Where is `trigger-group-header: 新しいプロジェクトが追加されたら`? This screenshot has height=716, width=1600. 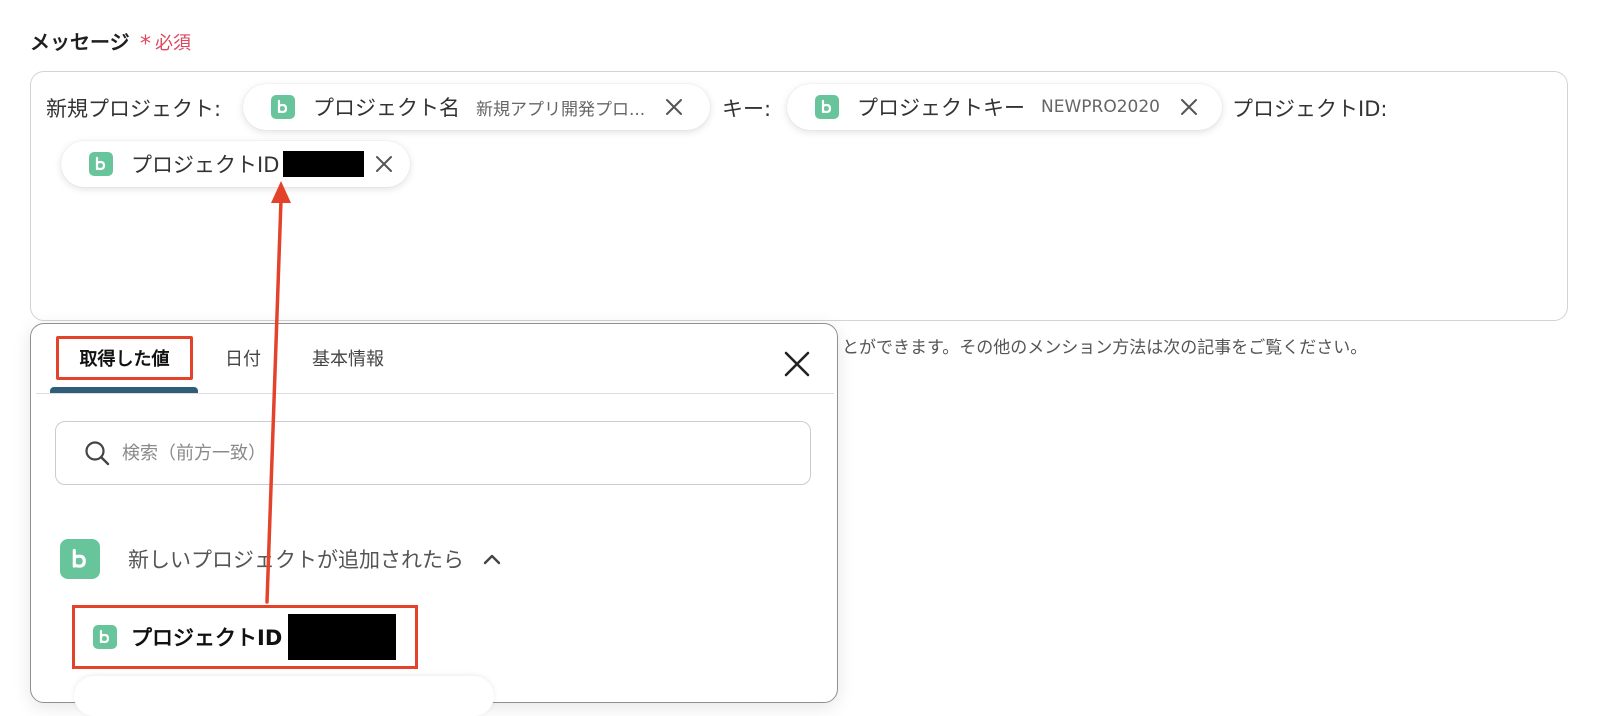 trigger-group-header: 新しいプロジェクトが追加されたら is located at coordinates (281, 559).